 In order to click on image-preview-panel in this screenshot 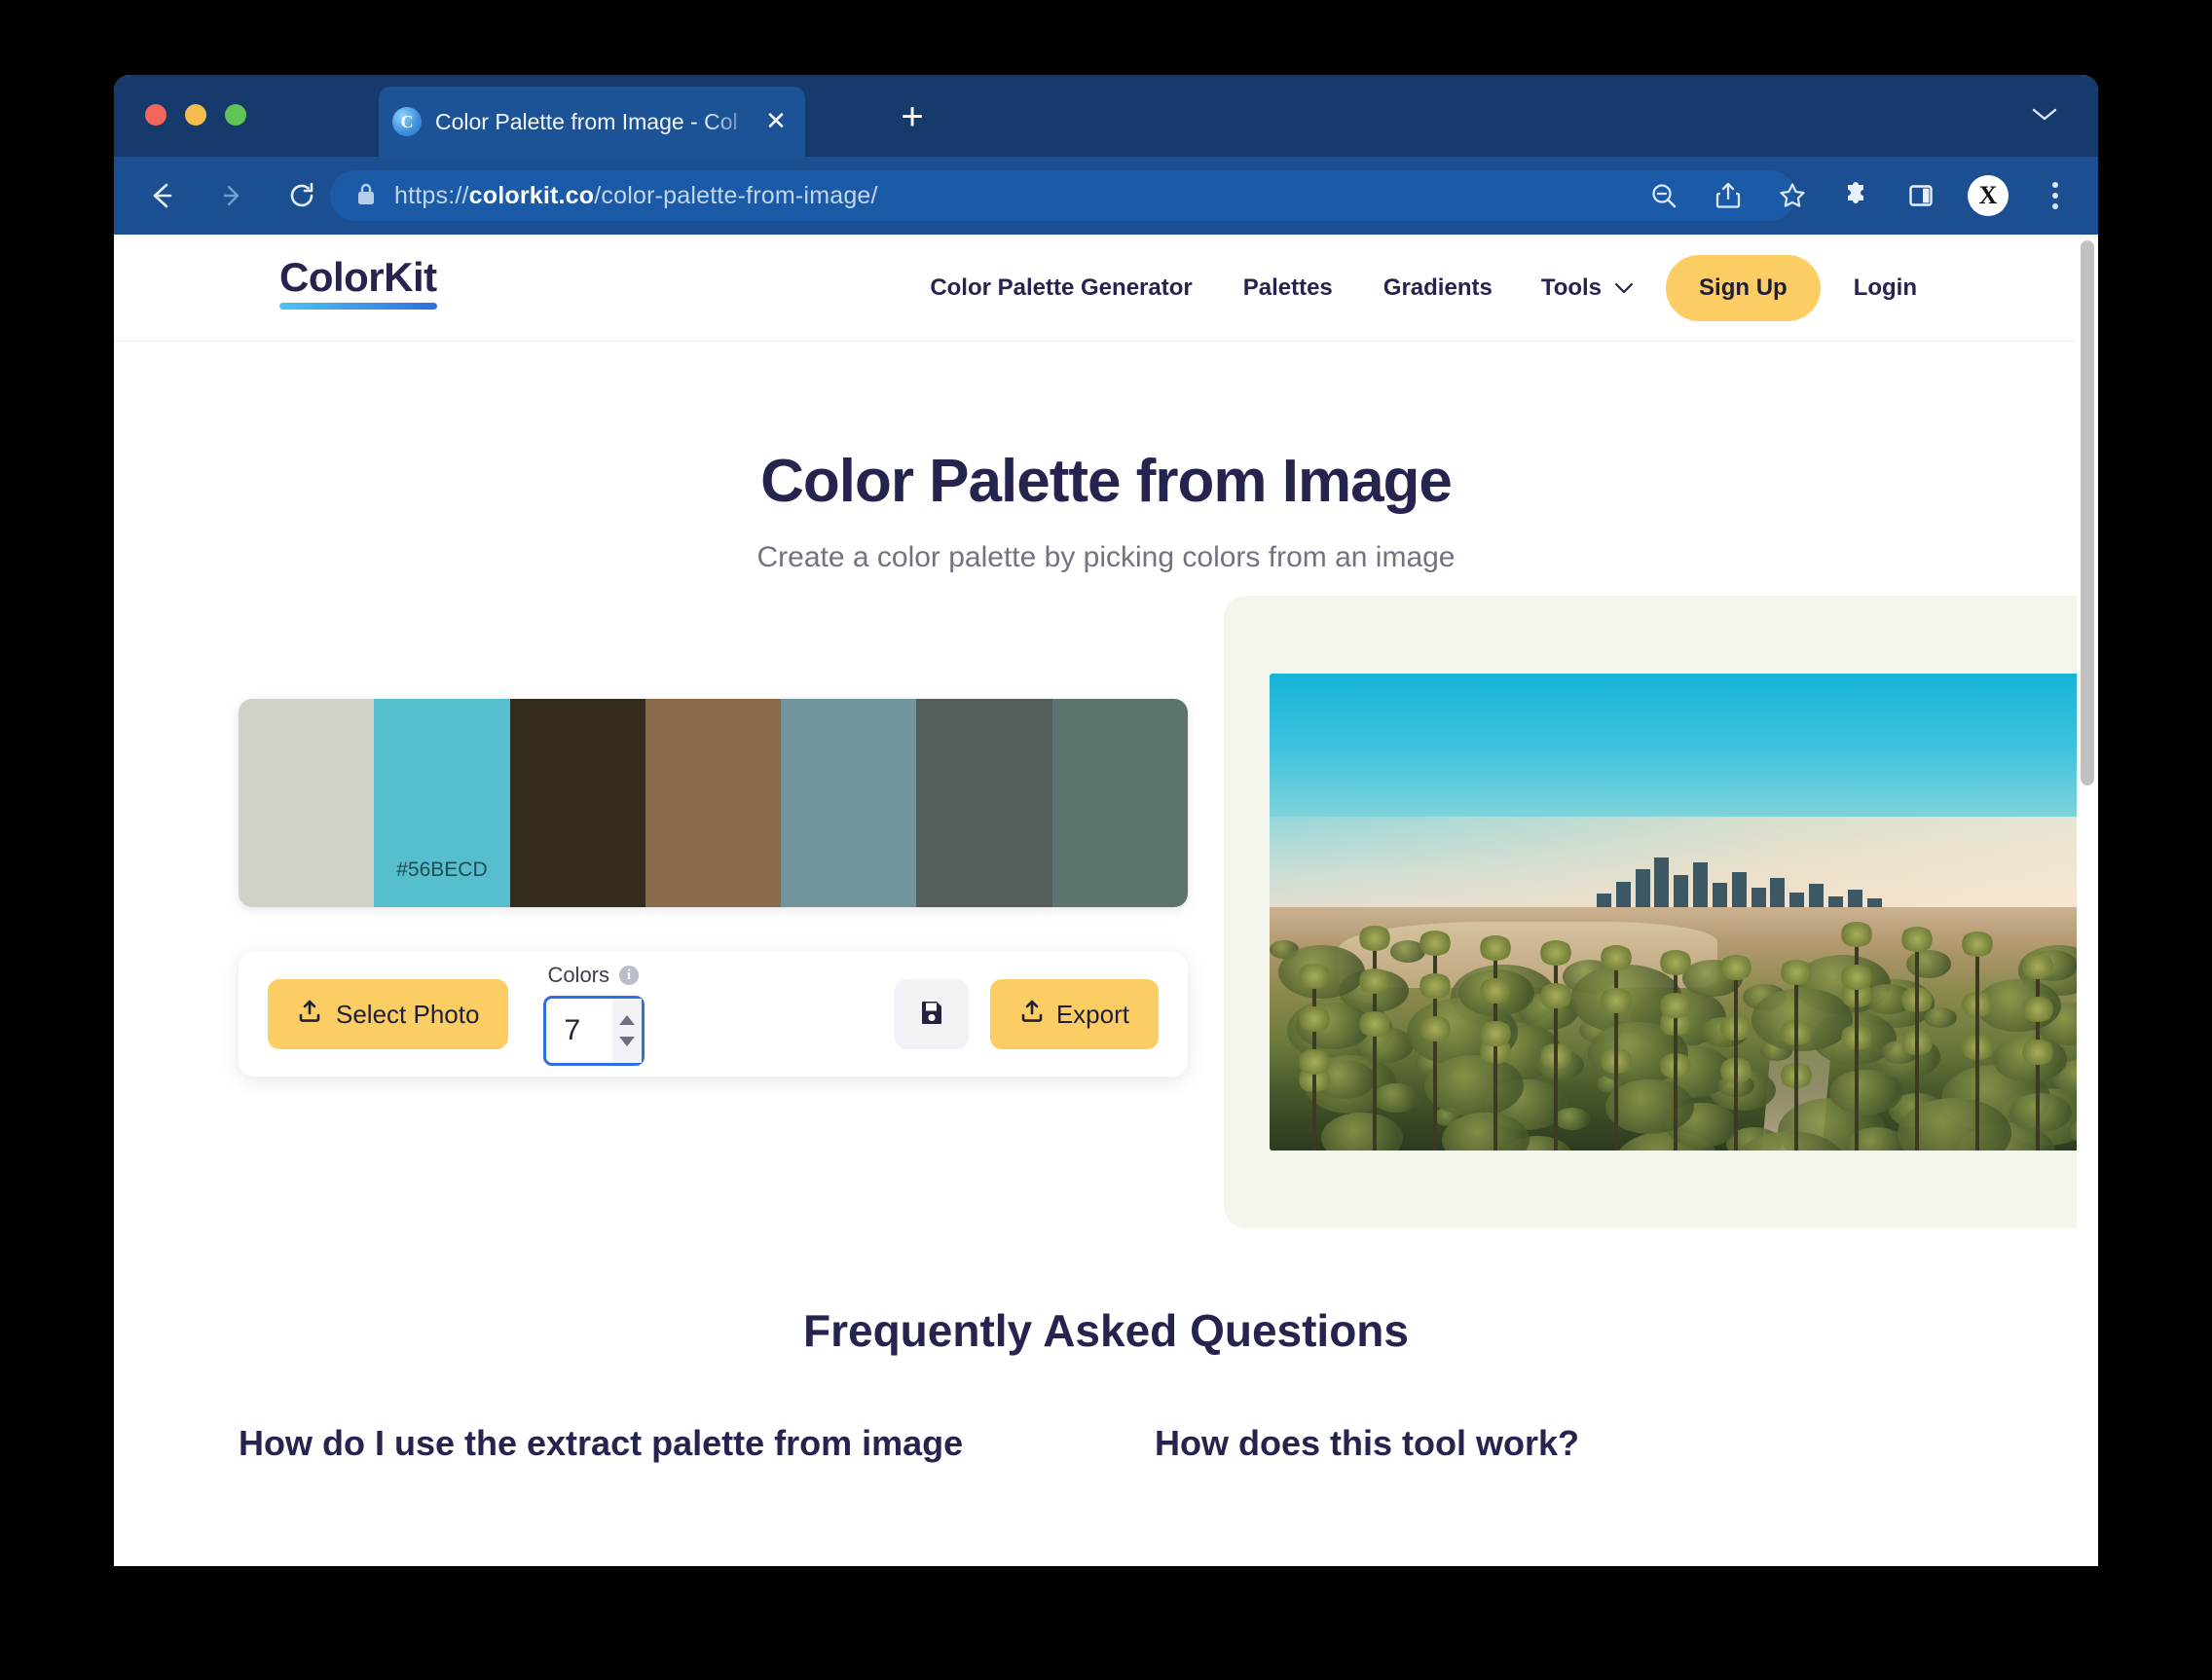, I will do `click(1661, 912)`.